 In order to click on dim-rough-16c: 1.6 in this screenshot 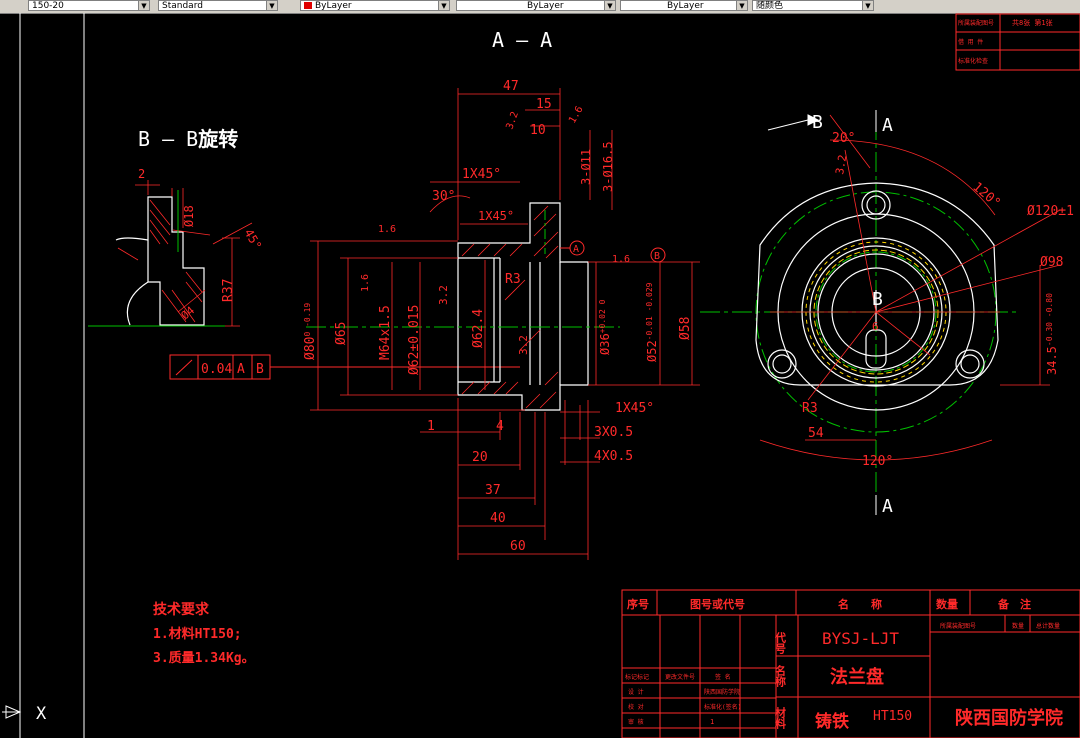, I will do `click(365, 283)`.